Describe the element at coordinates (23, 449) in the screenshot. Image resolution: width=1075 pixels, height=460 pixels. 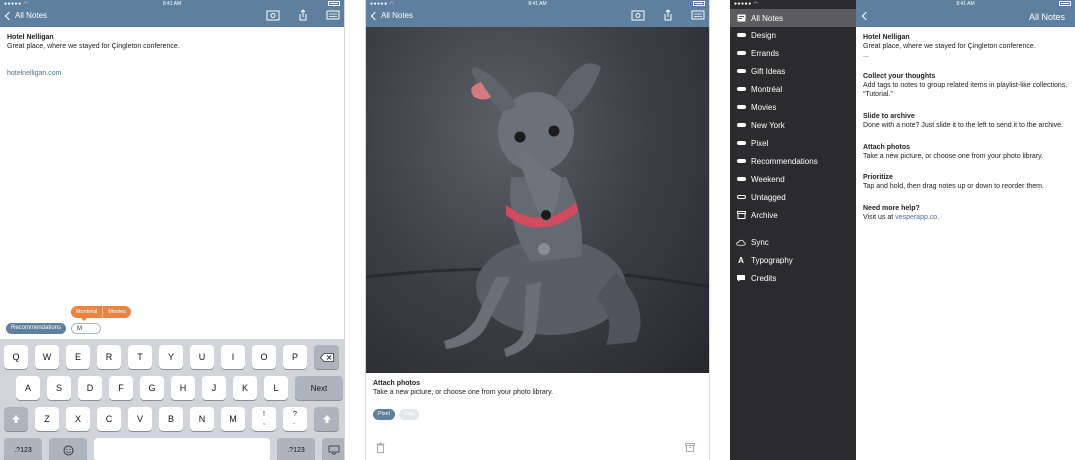
I see `numbers-key-left: .?123` at that location.